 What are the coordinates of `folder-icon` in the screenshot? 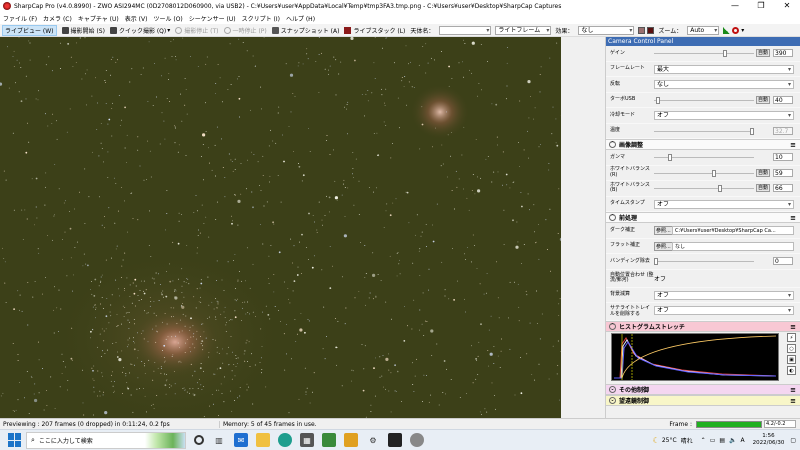 It's located at (351, 440).